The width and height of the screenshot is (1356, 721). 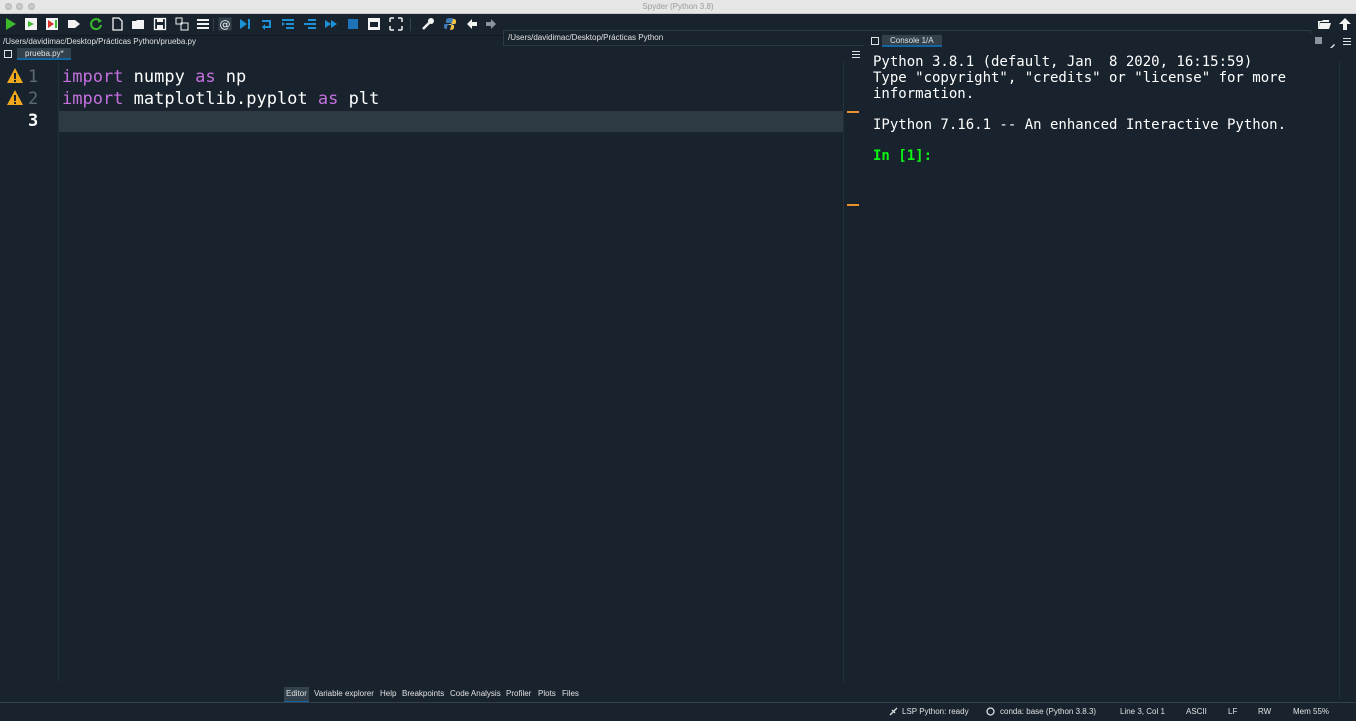 What do you see at coordinates (451, 121) in the screenshot?
I see `current-line-highlight` at bounding box center [451, 121].